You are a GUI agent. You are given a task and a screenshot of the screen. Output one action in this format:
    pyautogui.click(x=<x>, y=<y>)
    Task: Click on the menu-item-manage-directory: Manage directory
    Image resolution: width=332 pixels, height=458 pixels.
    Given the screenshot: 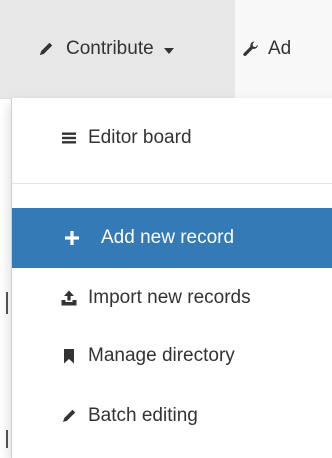 What is the action you would take?
    pyautogui.click(x=172, y=356)
    